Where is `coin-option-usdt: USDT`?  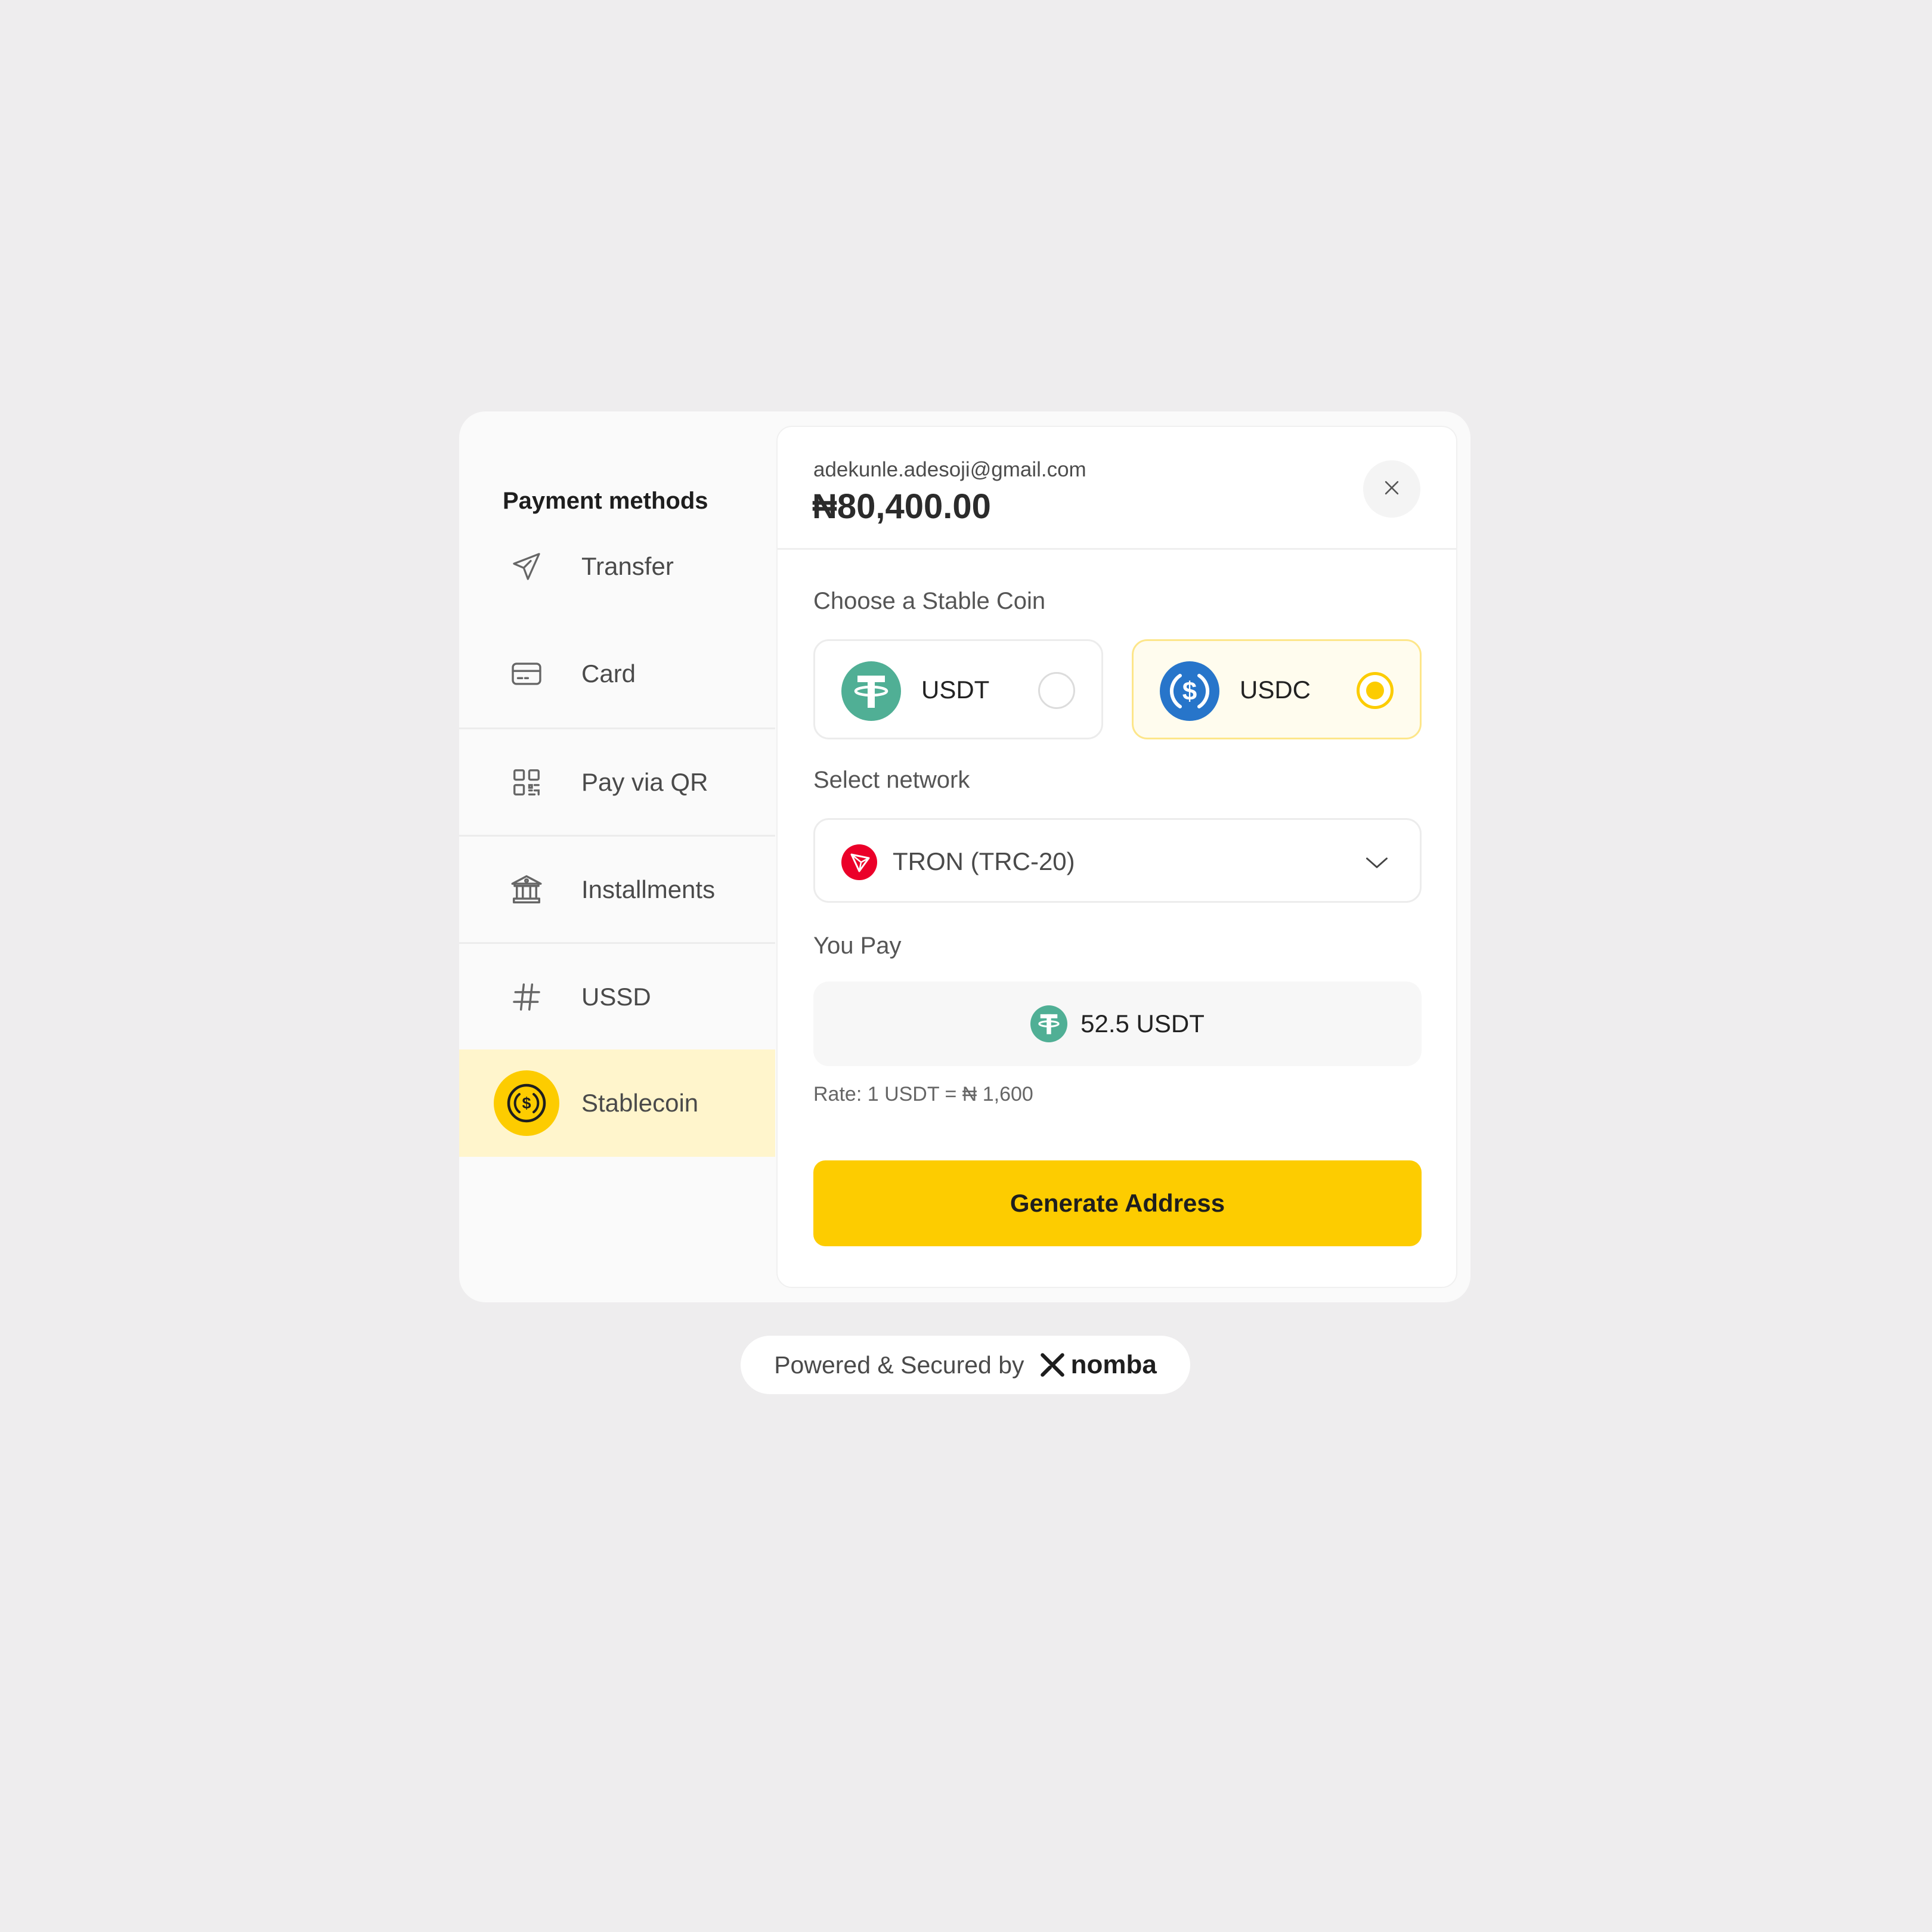 coin-option-usdt: USDT is located at coordinates (958, 689).